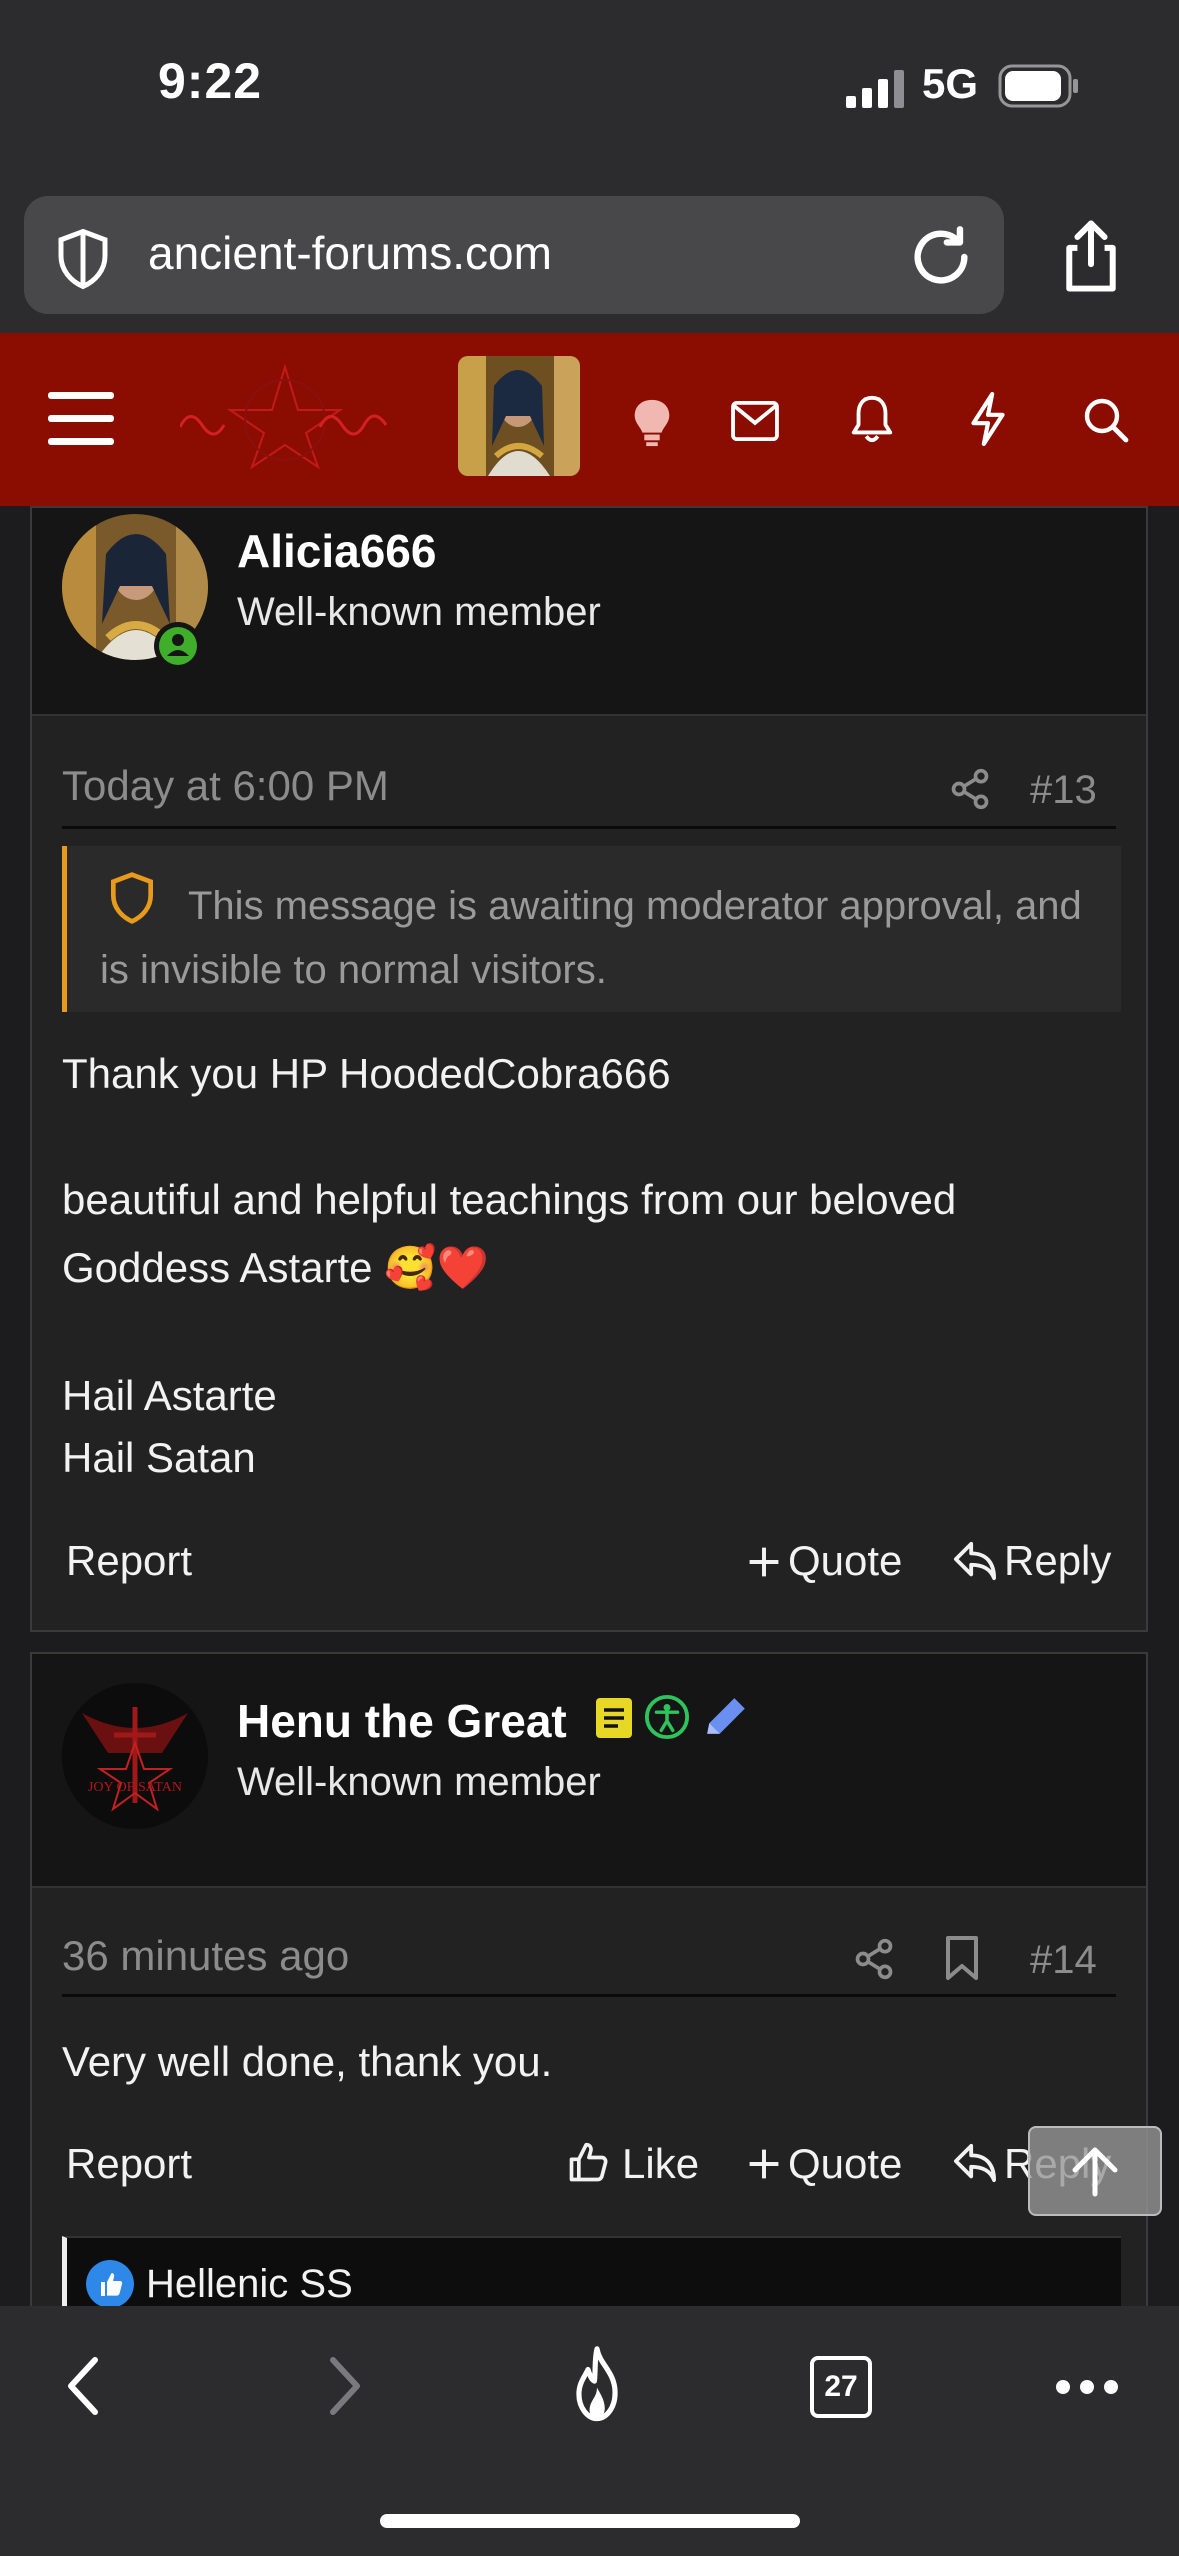  What do you see at coordinates (178, 646) in the screenshot?
I see `online-status-icon` at bounding box center [178, 646].